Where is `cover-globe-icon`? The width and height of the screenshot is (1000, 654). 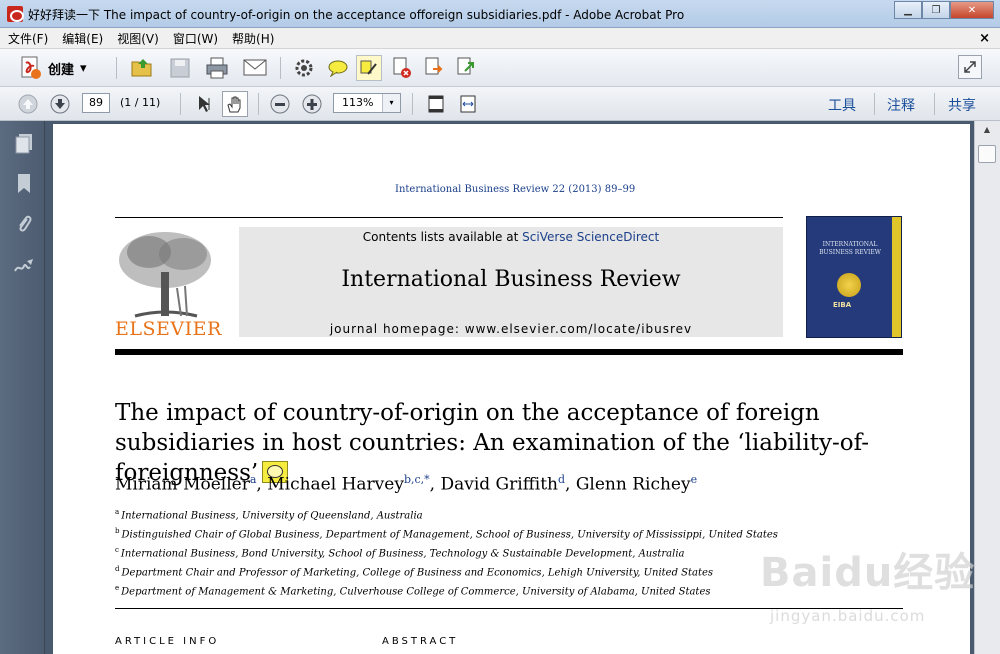
cover-globe-icon is located at coordinates (849, 285).